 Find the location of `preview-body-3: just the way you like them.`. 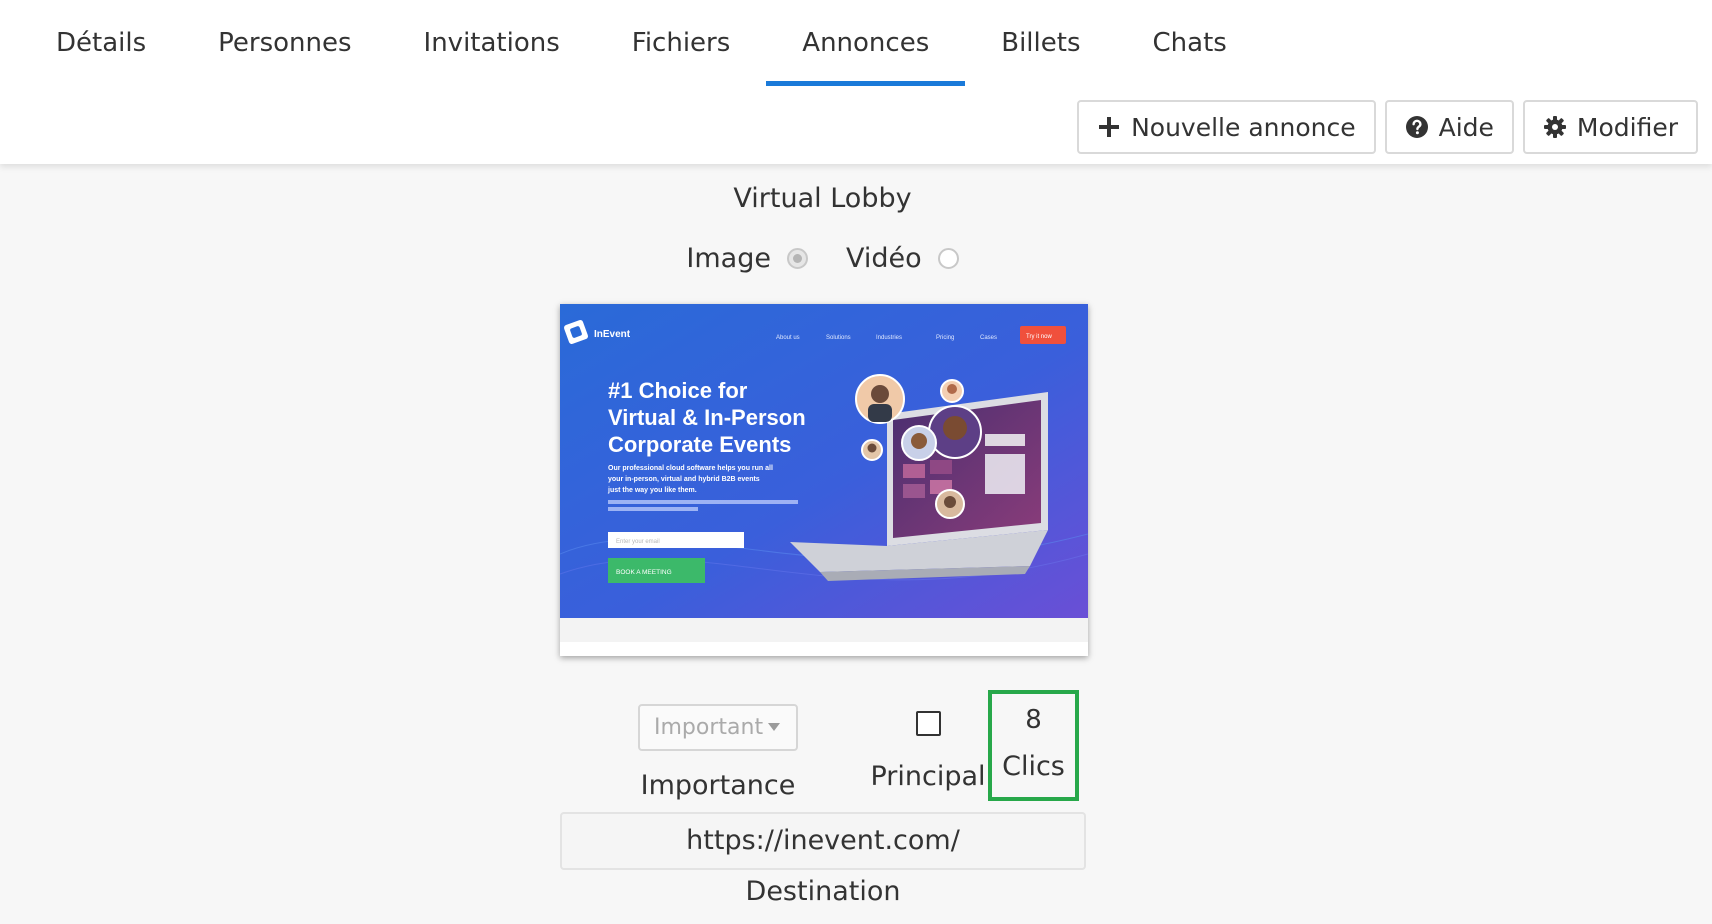

preview-body-3: just the way you like them. is located at coordinates (652, 490).